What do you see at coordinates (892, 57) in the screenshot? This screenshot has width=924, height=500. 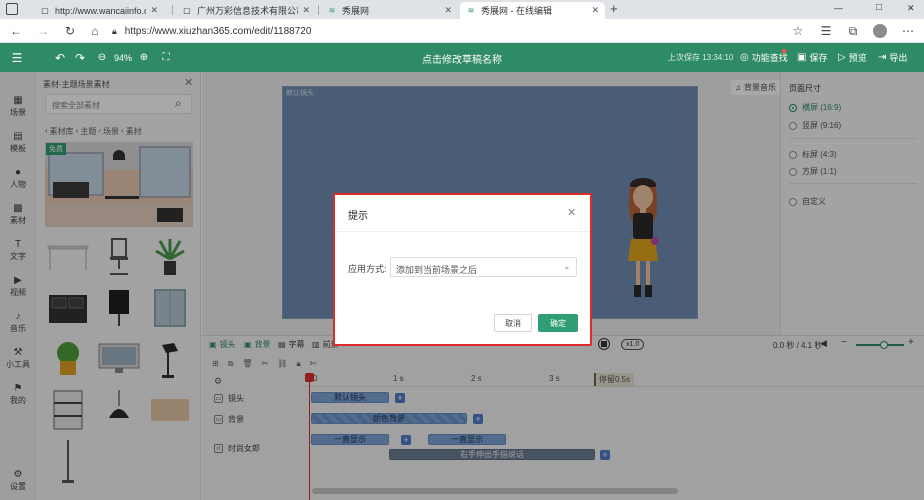 I see `export-button: ⇥ 导出` at bounding box center [892, 57].